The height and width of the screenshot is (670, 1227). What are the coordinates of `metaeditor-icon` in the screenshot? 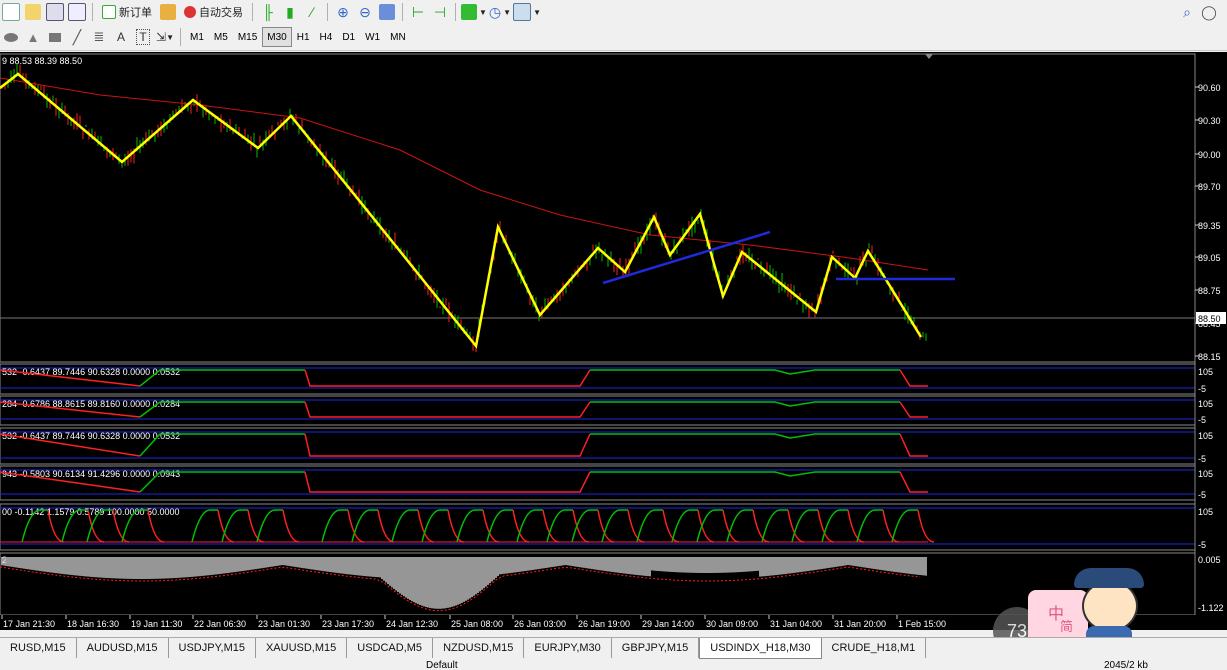 It's located at (168, 12).